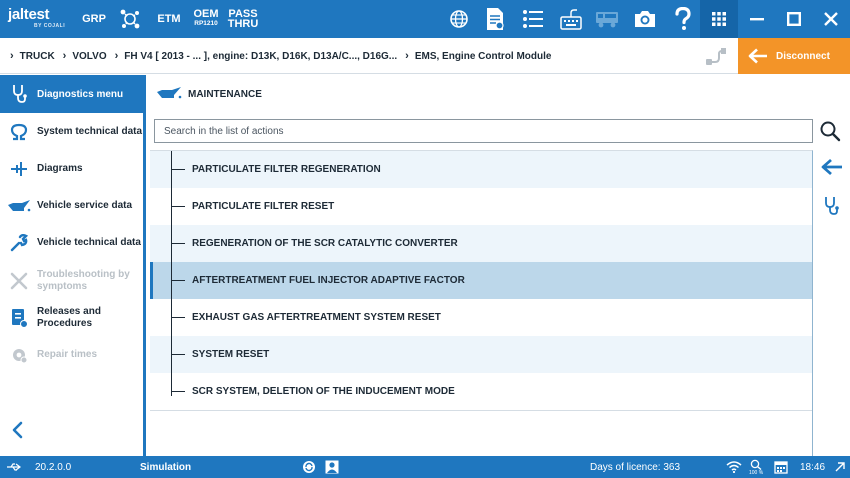  I want to click on arrow-left-icon, so click(757, 56).